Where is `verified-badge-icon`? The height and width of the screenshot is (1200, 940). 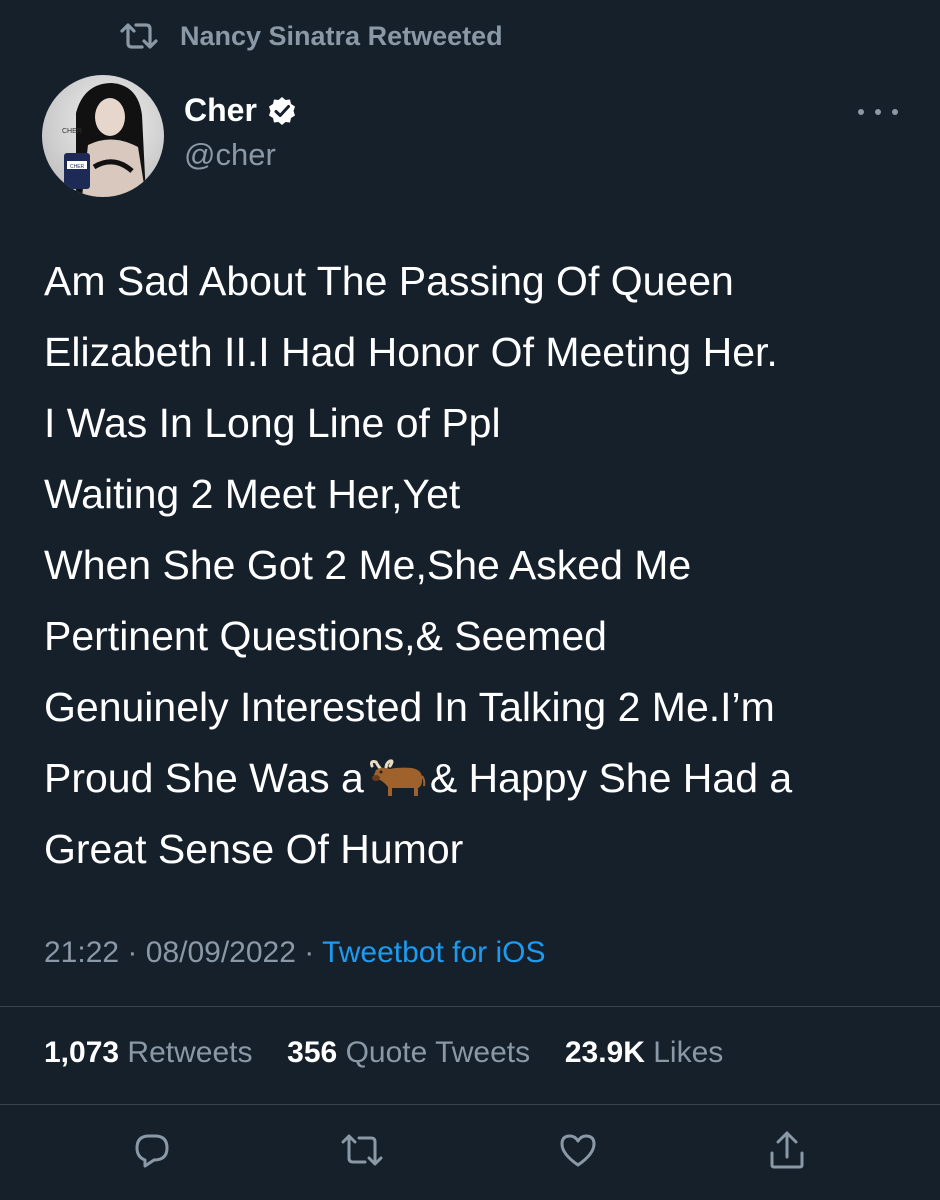
verified-badge-icon is located at coordinates (282, 111).